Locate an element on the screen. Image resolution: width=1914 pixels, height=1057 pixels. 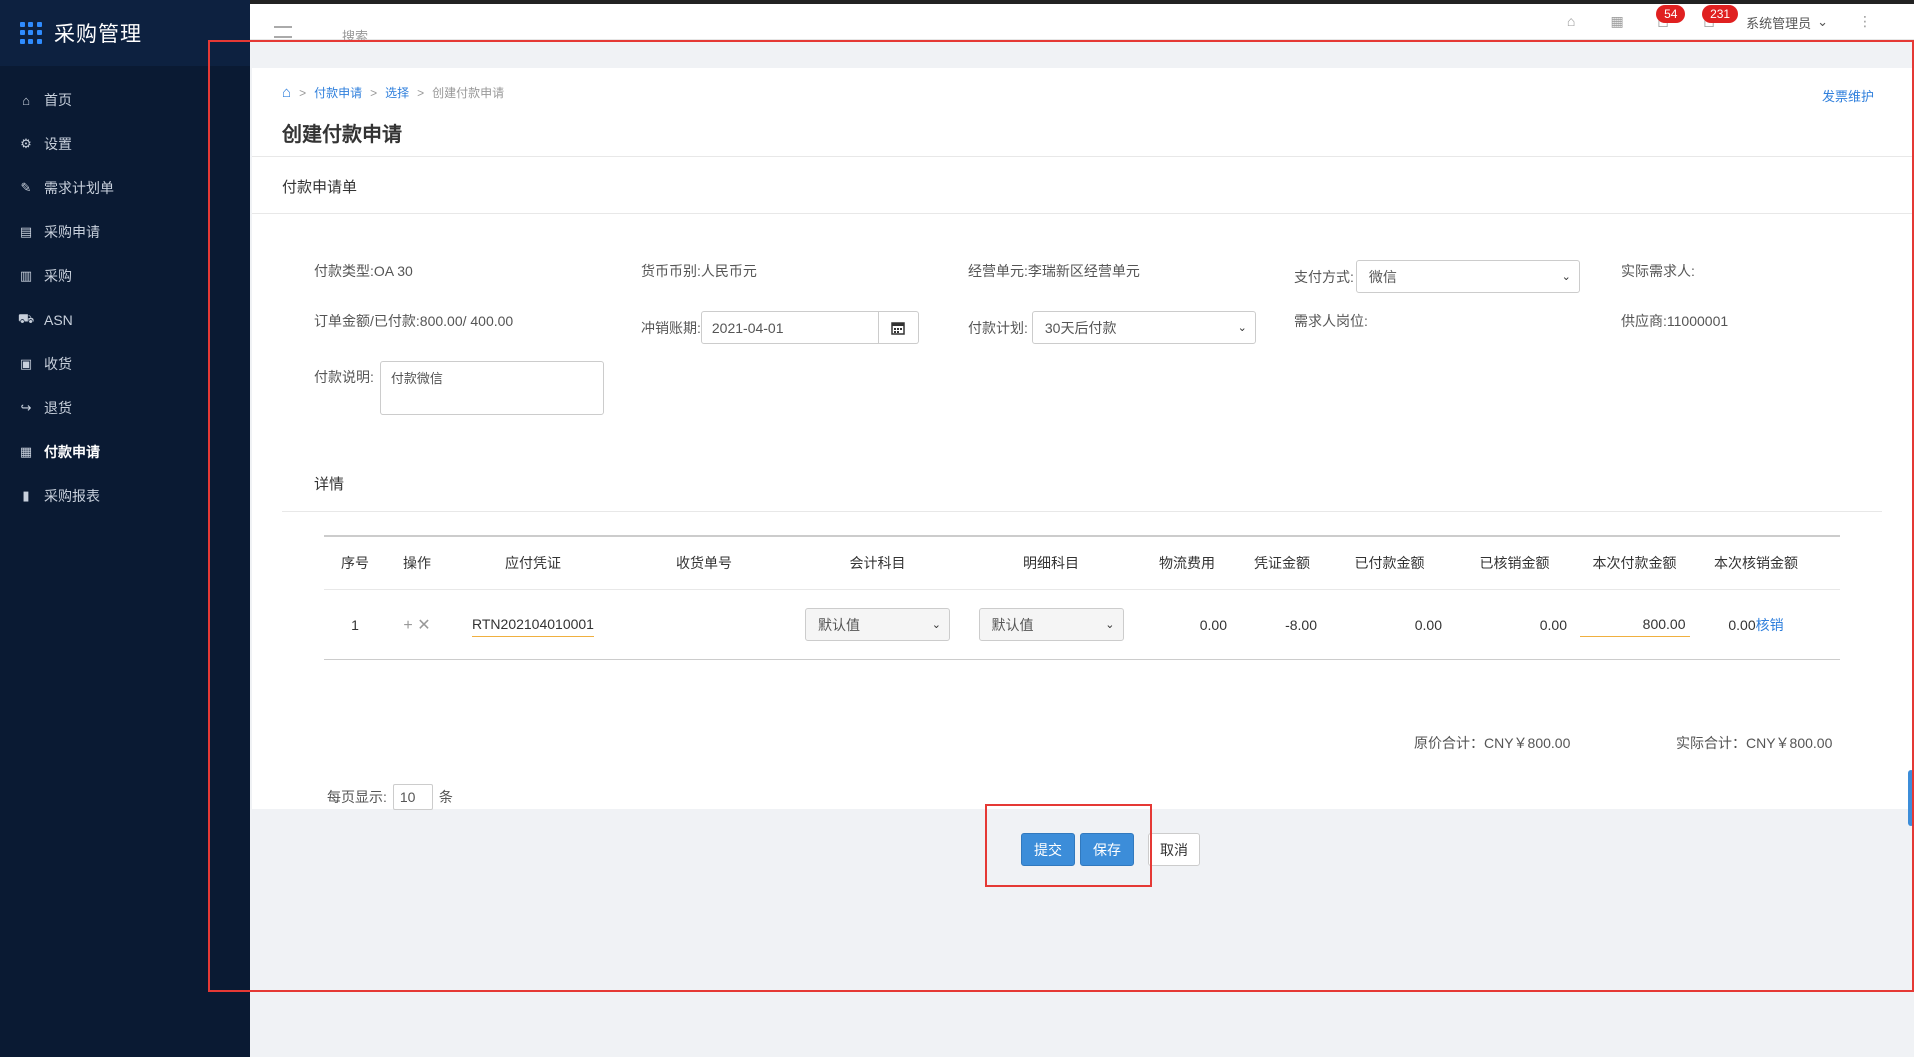
sidebar-item-asn: ⛟ ASN is located at coordinates (125, 320).